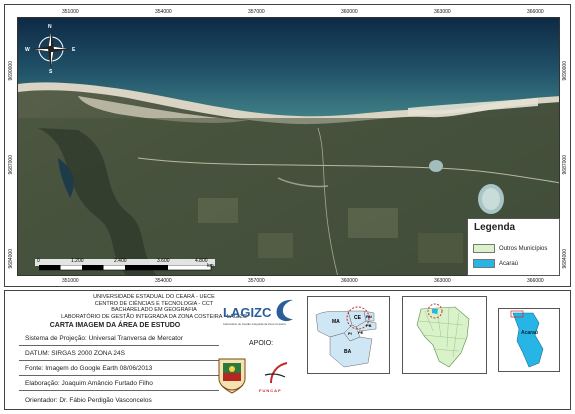 This screenshot has height=414, width=575. Describe the element at coordinates (51, 49) in the screenshot. I see `compass-rose-icon` at that location.